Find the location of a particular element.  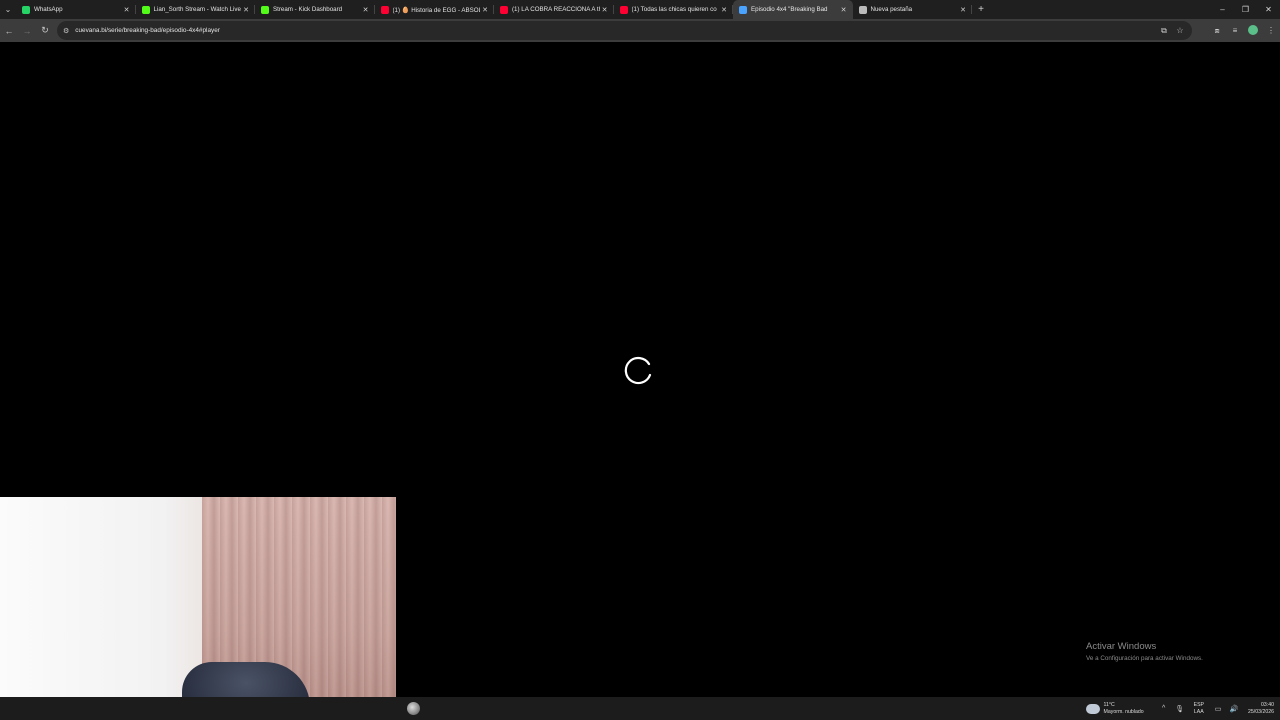

clock-date: 25/03/2026 is located at coordinates (1261, 711).